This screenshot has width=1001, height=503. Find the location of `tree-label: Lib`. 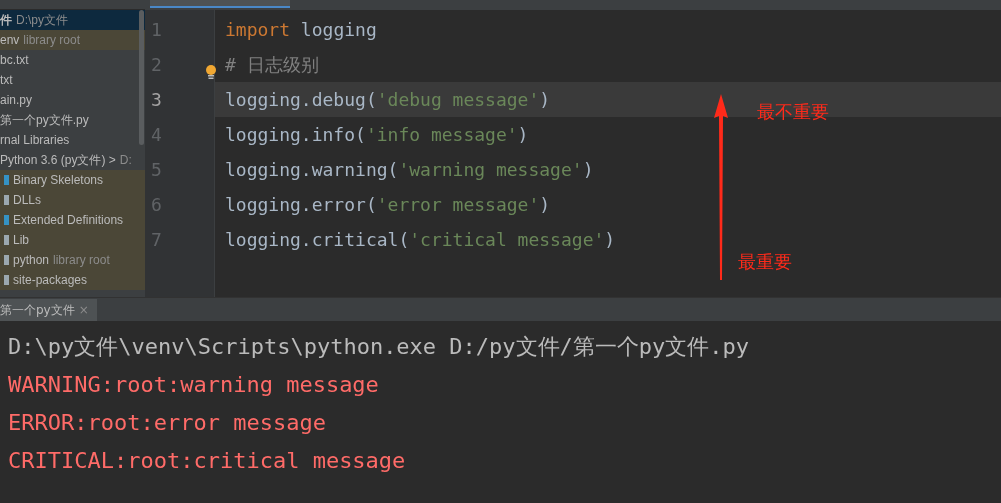

tree-label: Lib is located at coordinates (21, 240).